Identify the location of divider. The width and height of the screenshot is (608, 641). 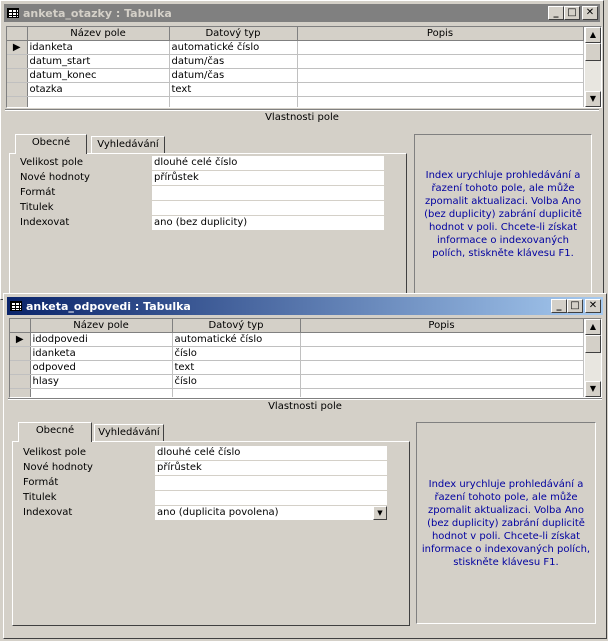
(305, 399).